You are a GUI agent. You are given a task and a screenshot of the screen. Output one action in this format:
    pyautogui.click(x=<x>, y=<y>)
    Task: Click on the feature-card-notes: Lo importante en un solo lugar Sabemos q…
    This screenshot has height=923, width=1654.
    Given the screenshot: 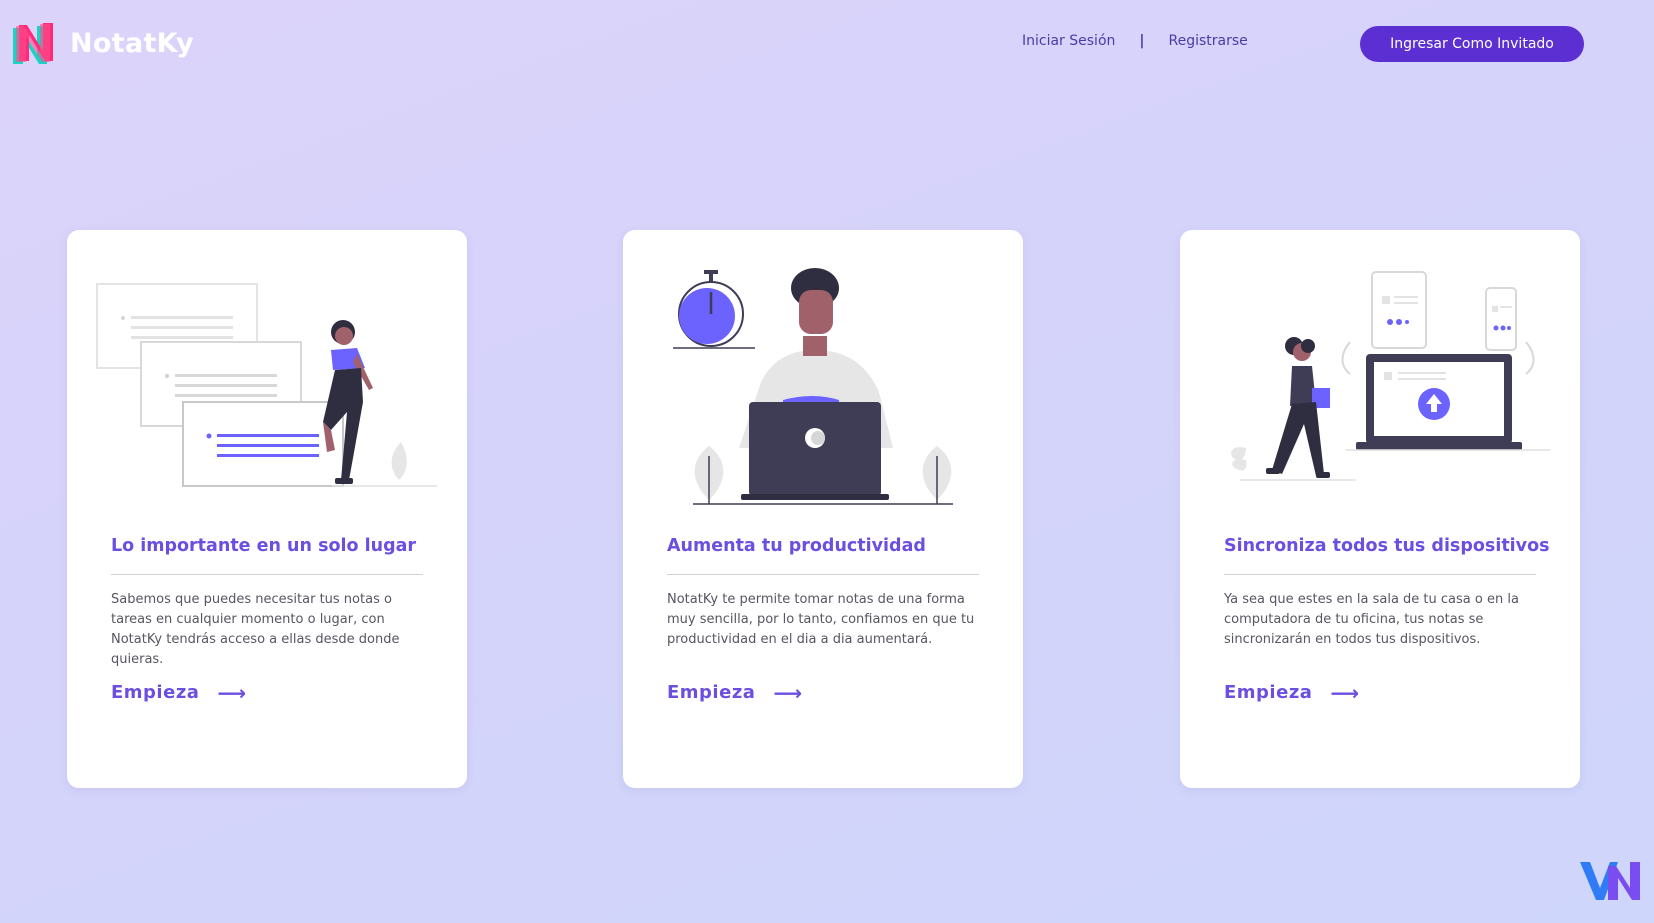 What is the action you would take?
    pyautogui.click(x=267, y=509)
    